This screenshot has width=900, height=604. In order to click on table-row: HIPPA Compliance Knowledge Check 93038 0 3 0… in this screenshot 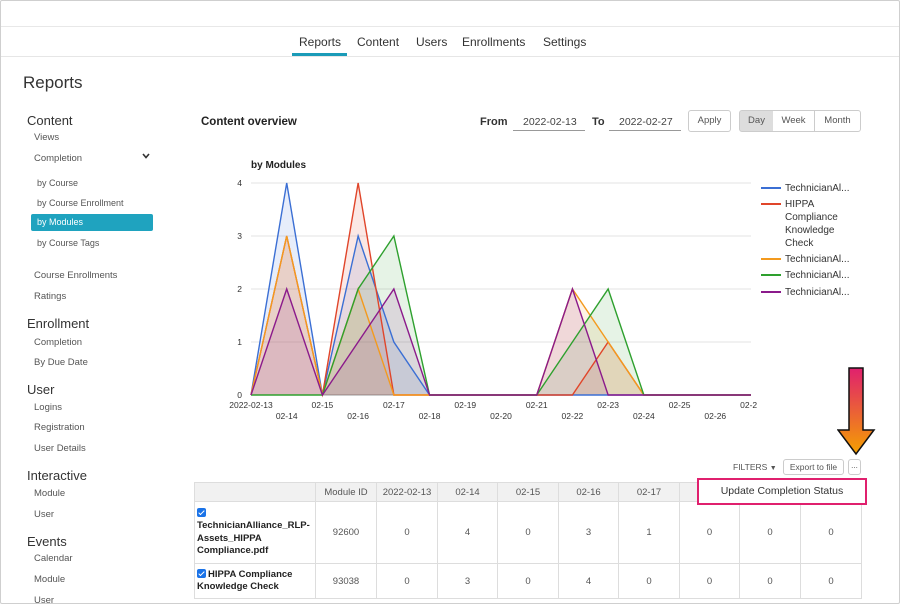, I will do `click(528, 581)`.